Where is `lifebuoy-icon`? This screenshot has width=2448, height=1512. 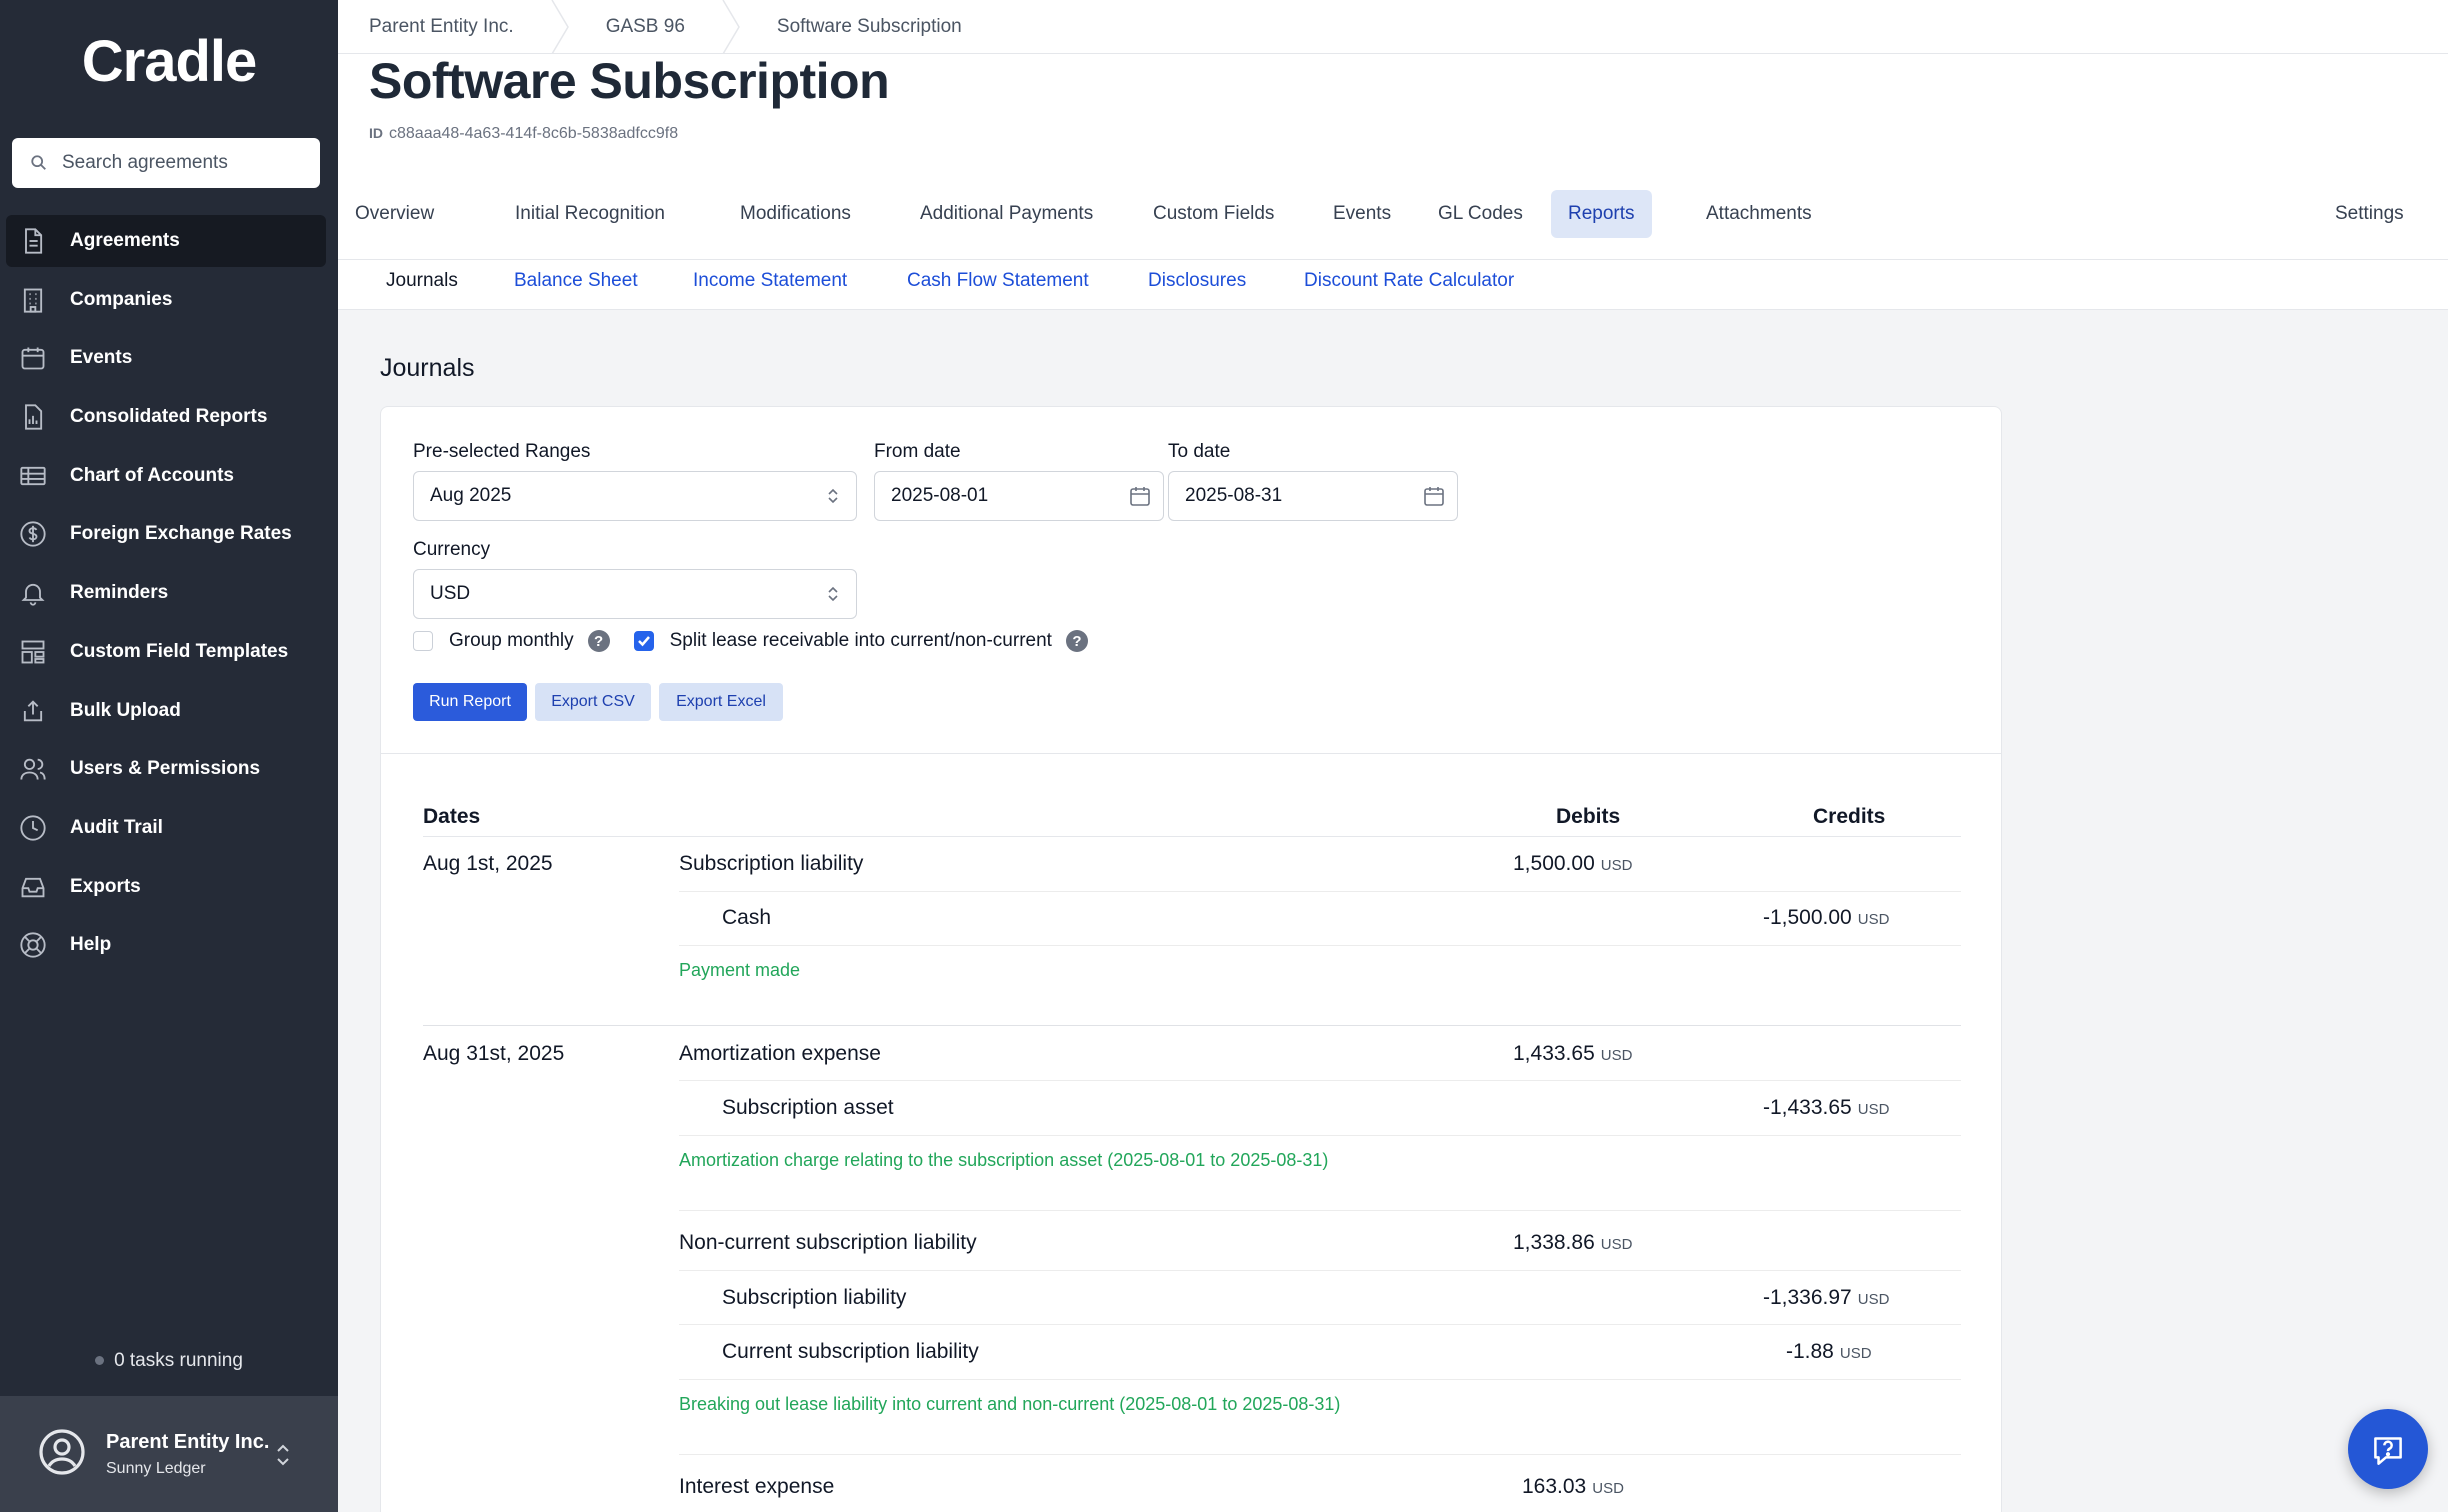 lifebuoy-icon is located at coordinates (33, 945).